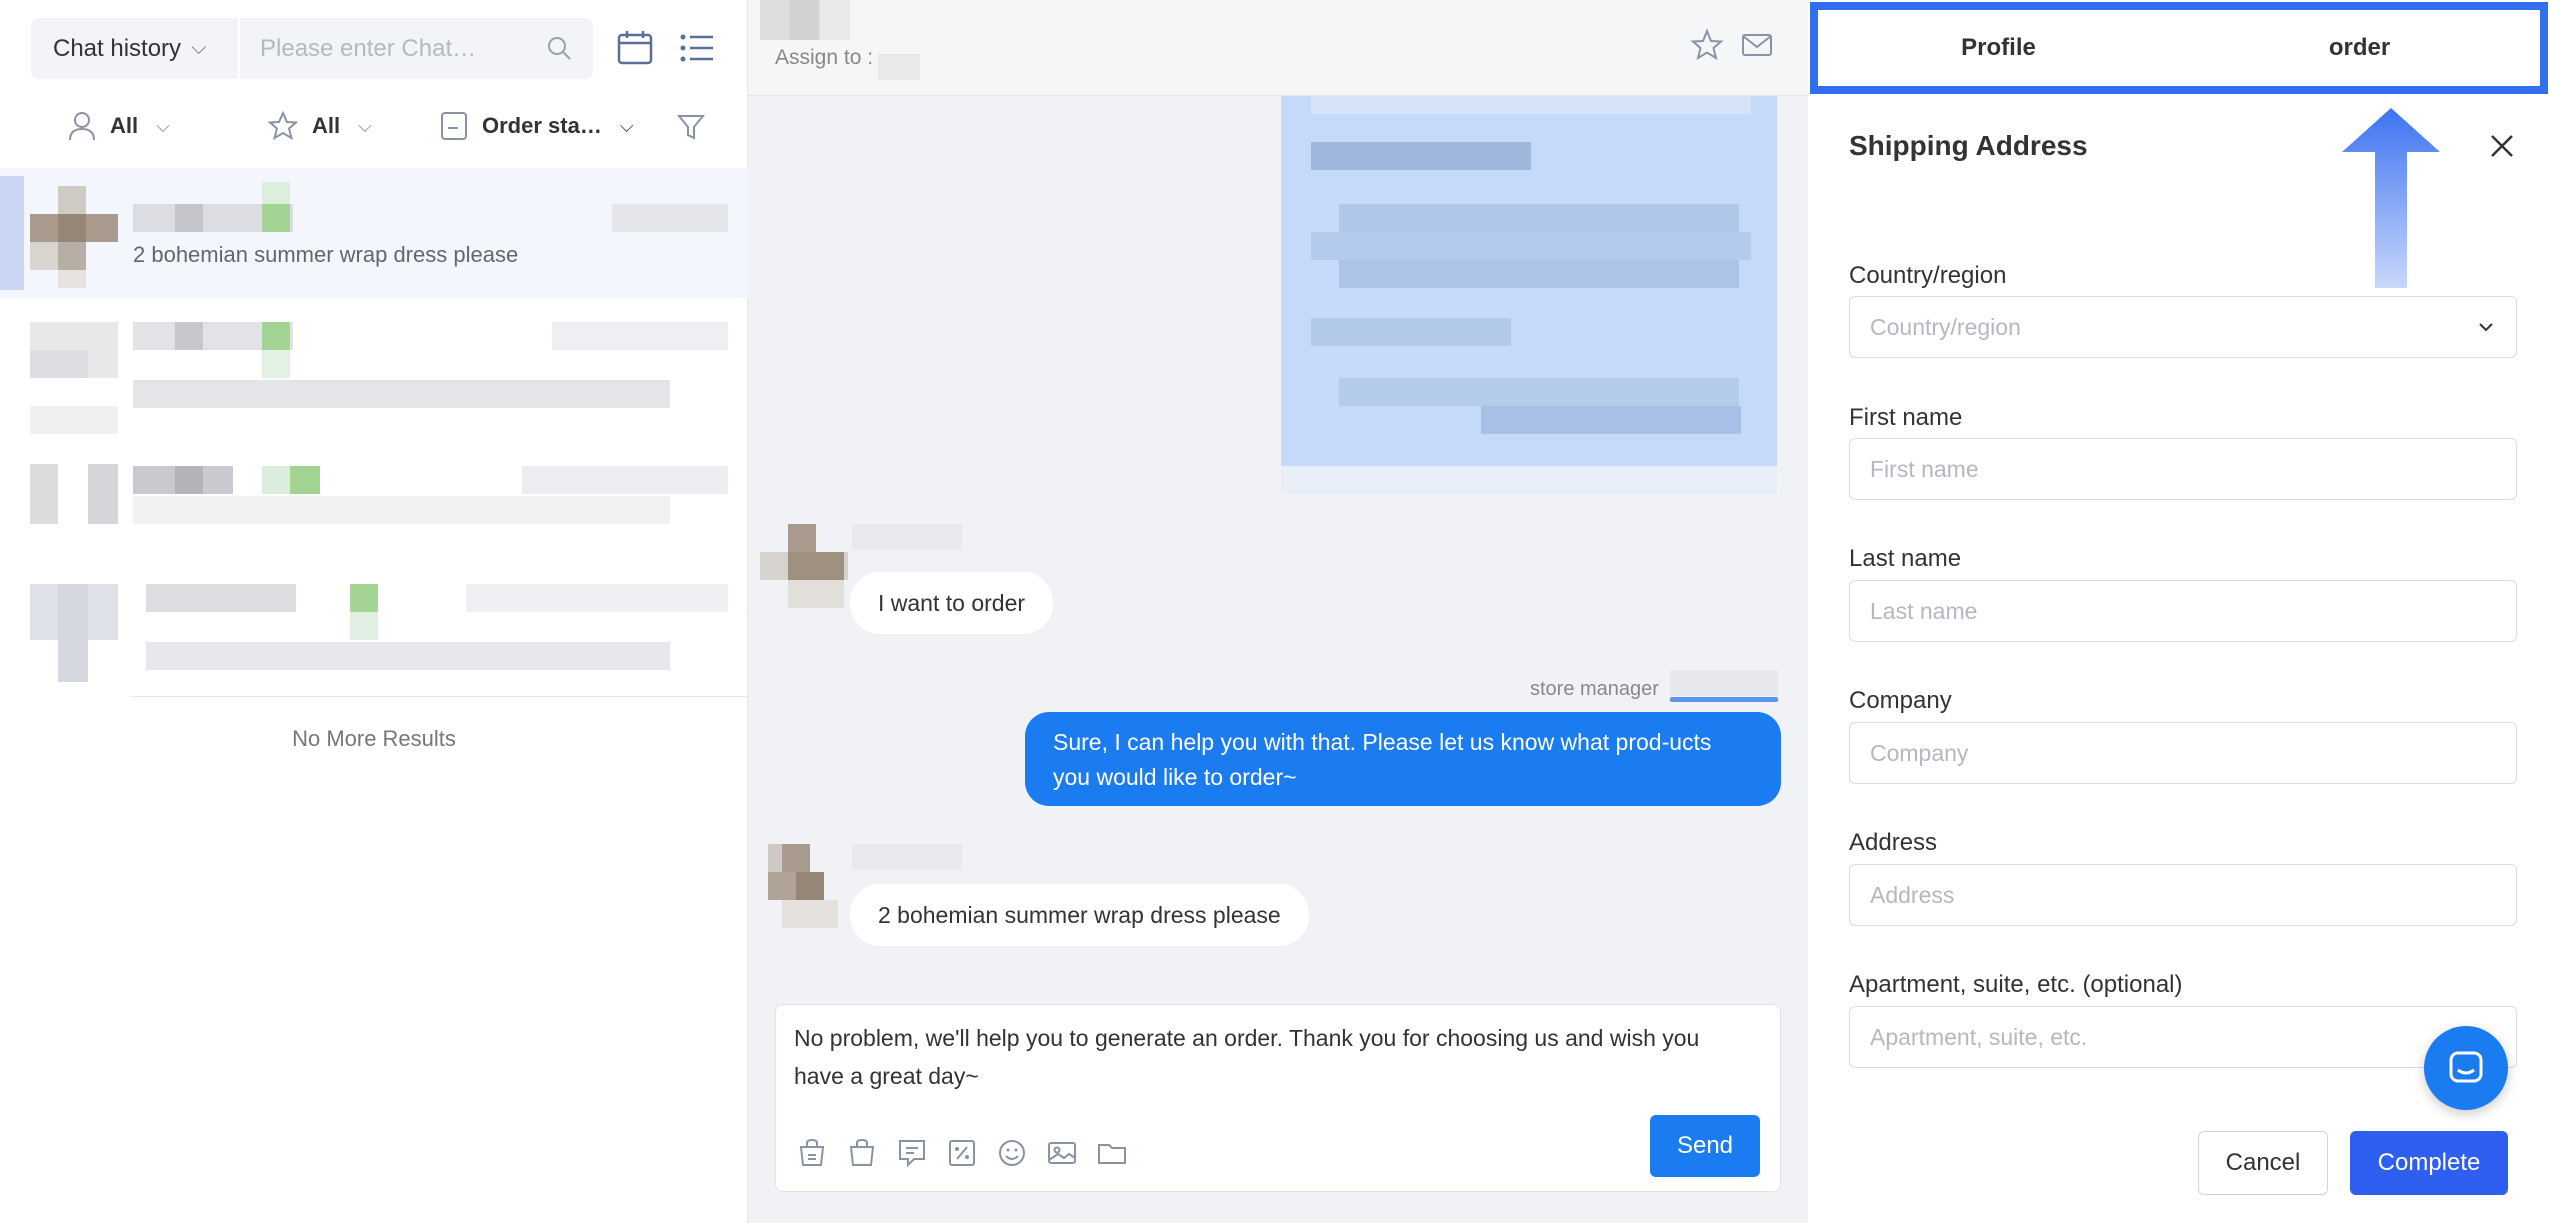 This screenshot has height=1223, width=2550. Describe the element at coordinates (2183, 611) in the screenshot. I see `last-name-field` at that location.